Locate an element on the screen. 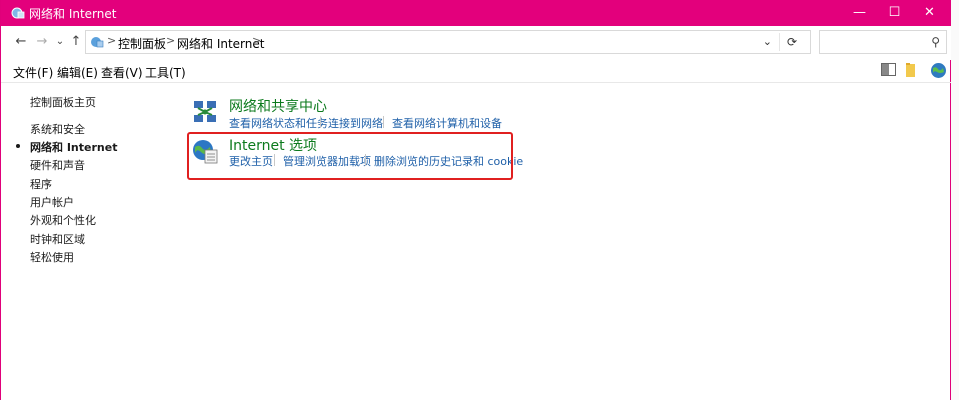  sidebar-item-hardware-sound: 硬件和声音 is located at coordinates (57, 165).